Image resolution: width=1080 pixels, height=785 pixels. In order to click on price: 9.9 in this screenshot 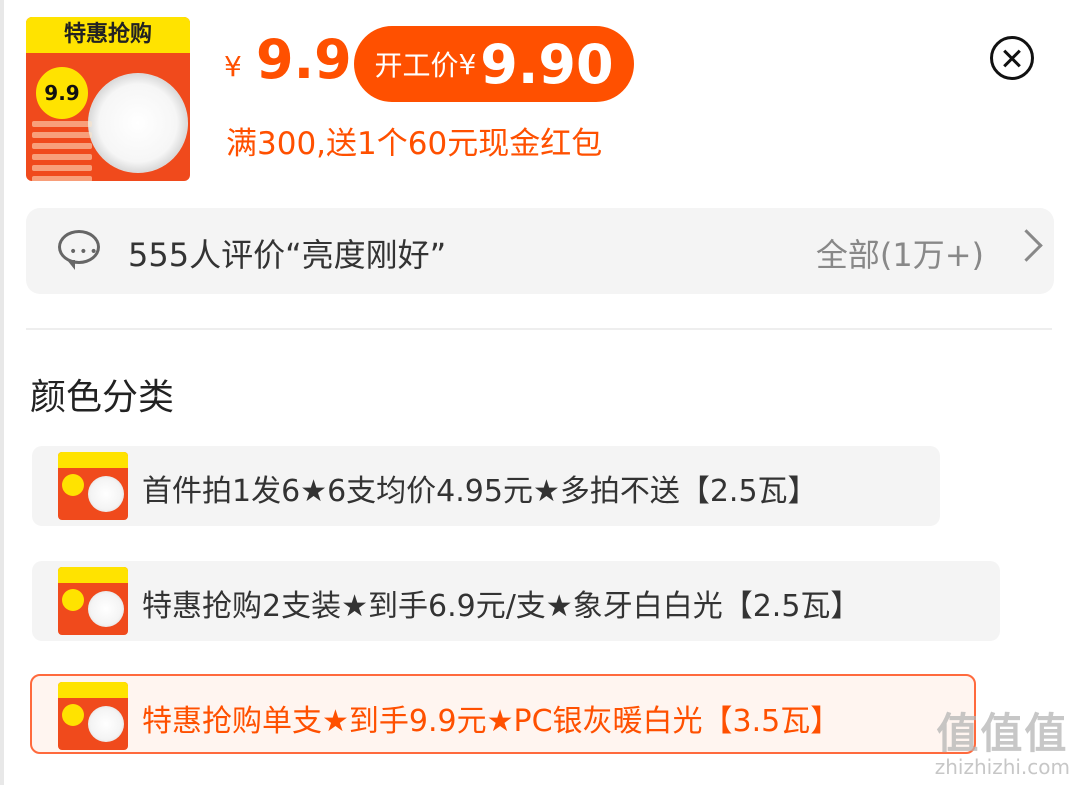, I will do `click(304, 59)`.